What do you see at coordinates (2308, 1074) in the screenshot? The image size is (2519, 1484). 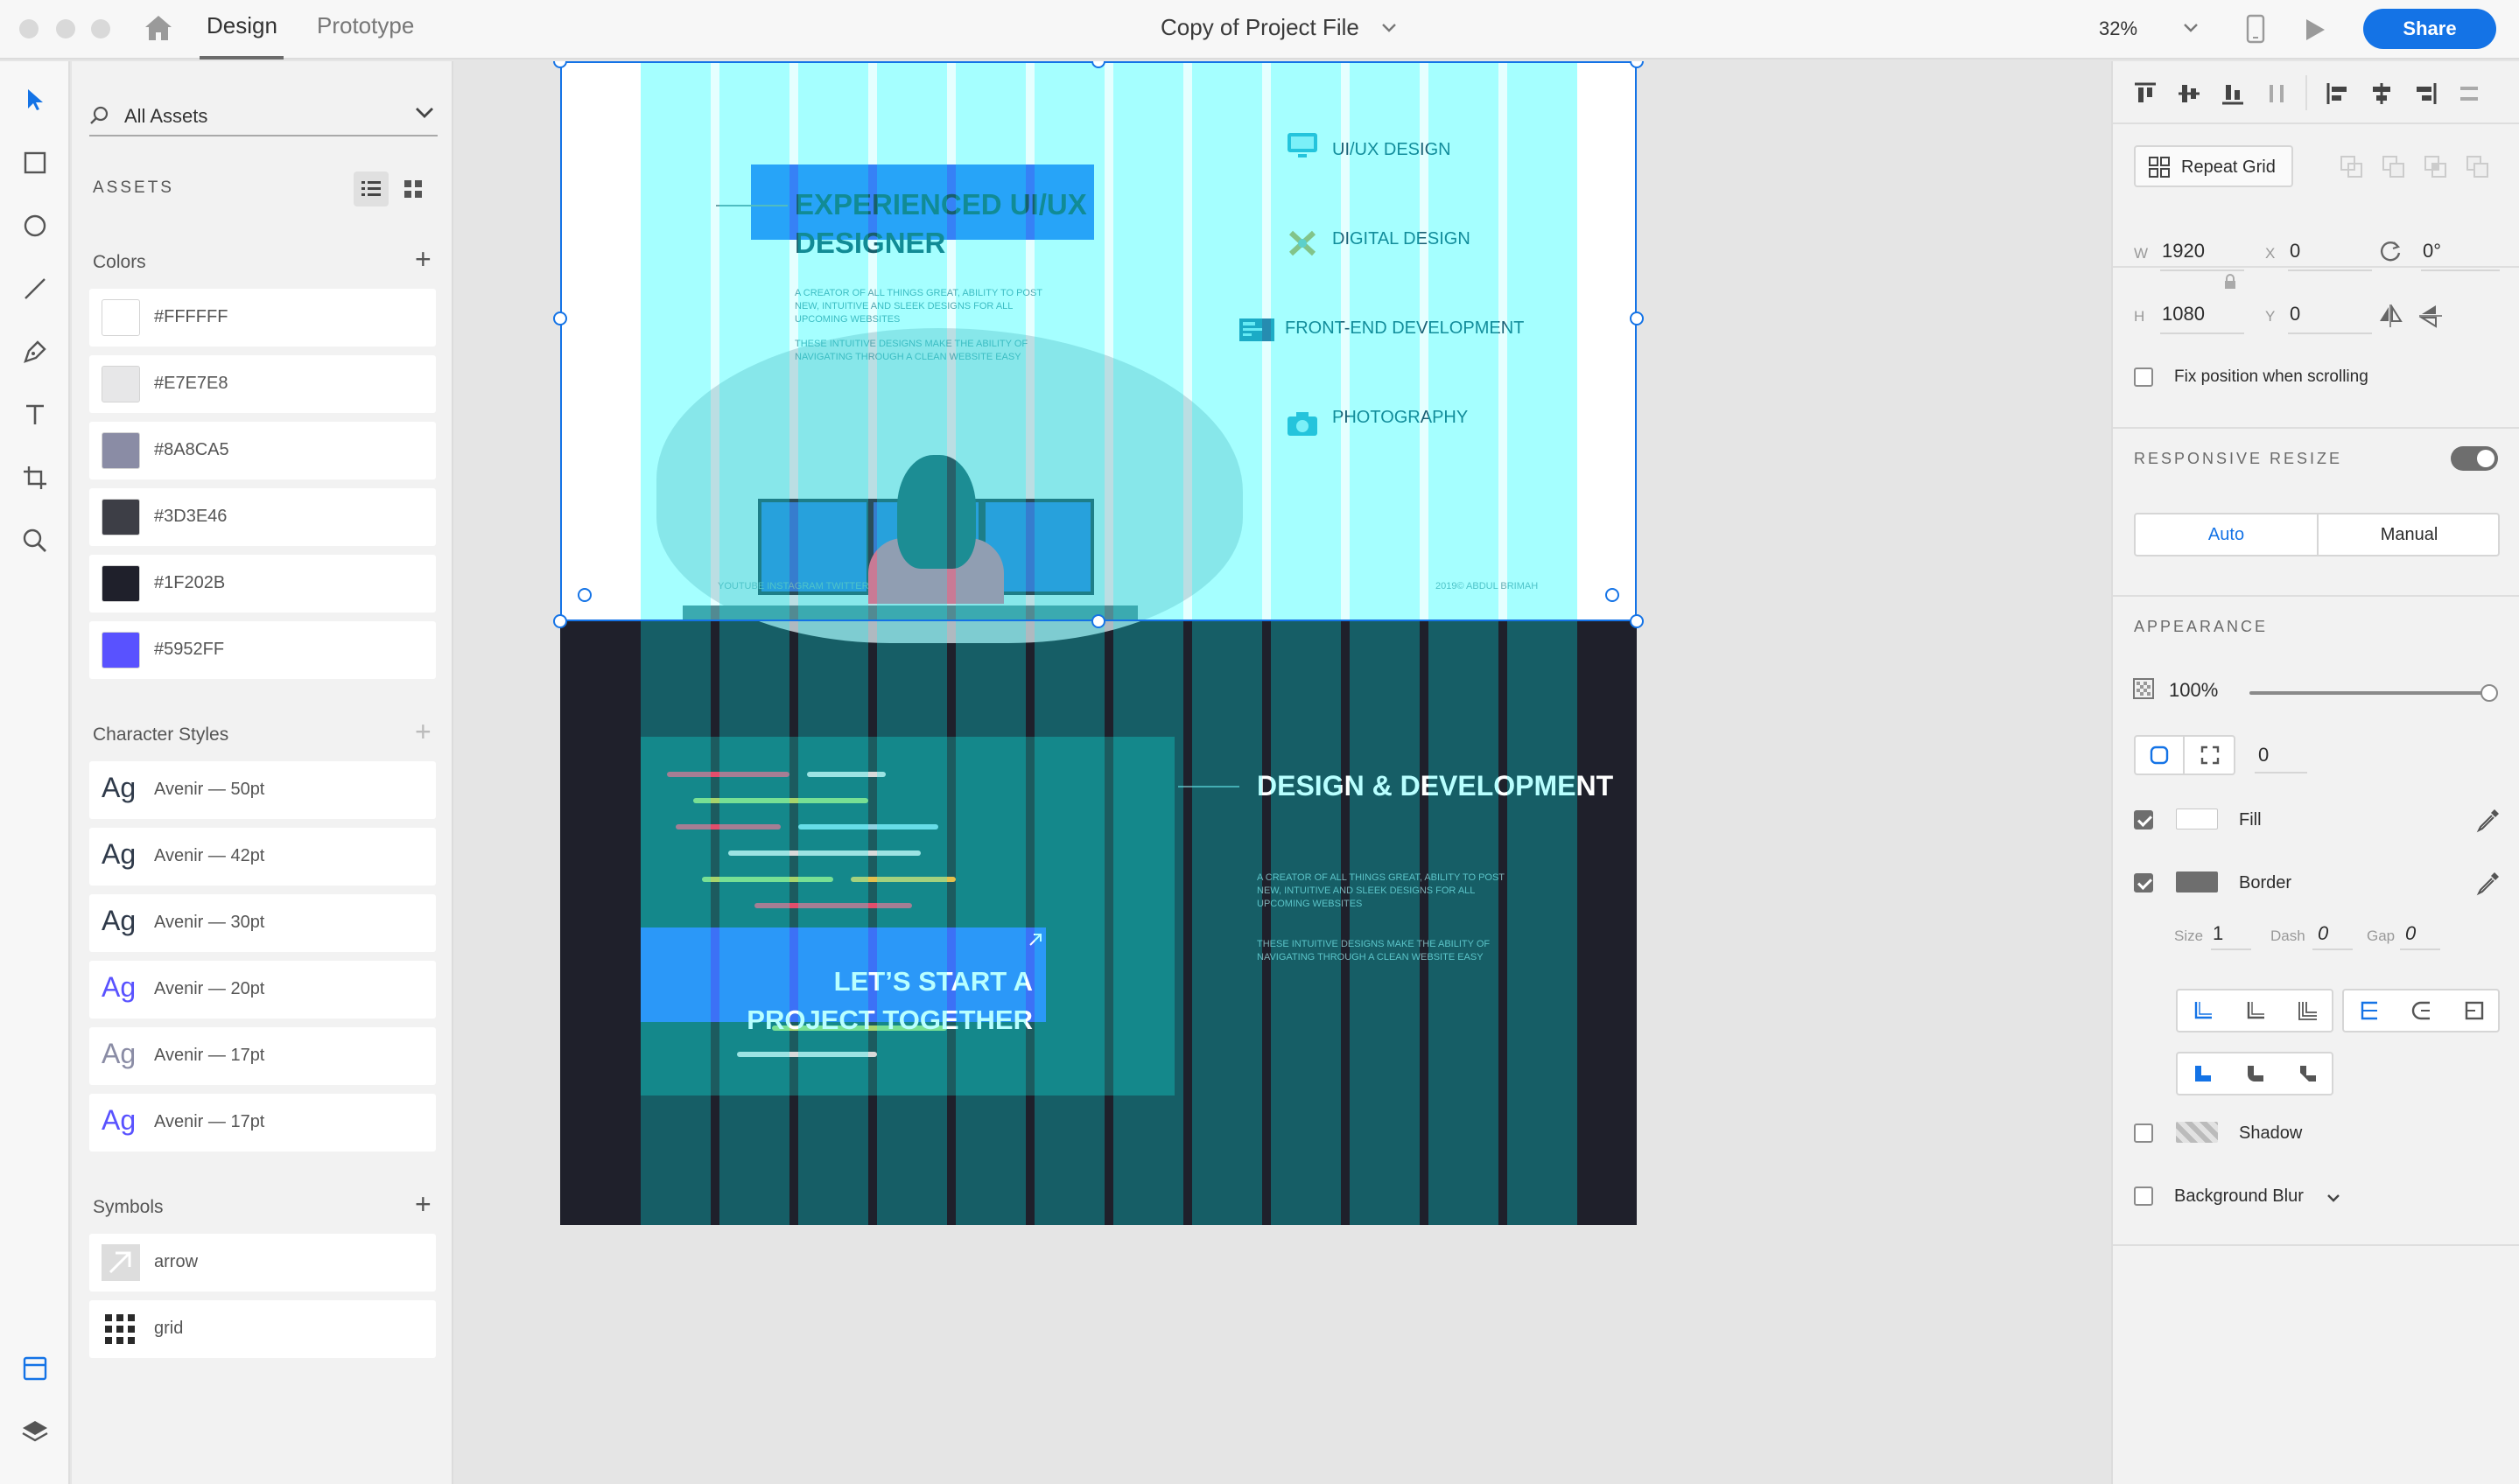 I see `square-cap-icon` at bounding box center [2308, 1074].